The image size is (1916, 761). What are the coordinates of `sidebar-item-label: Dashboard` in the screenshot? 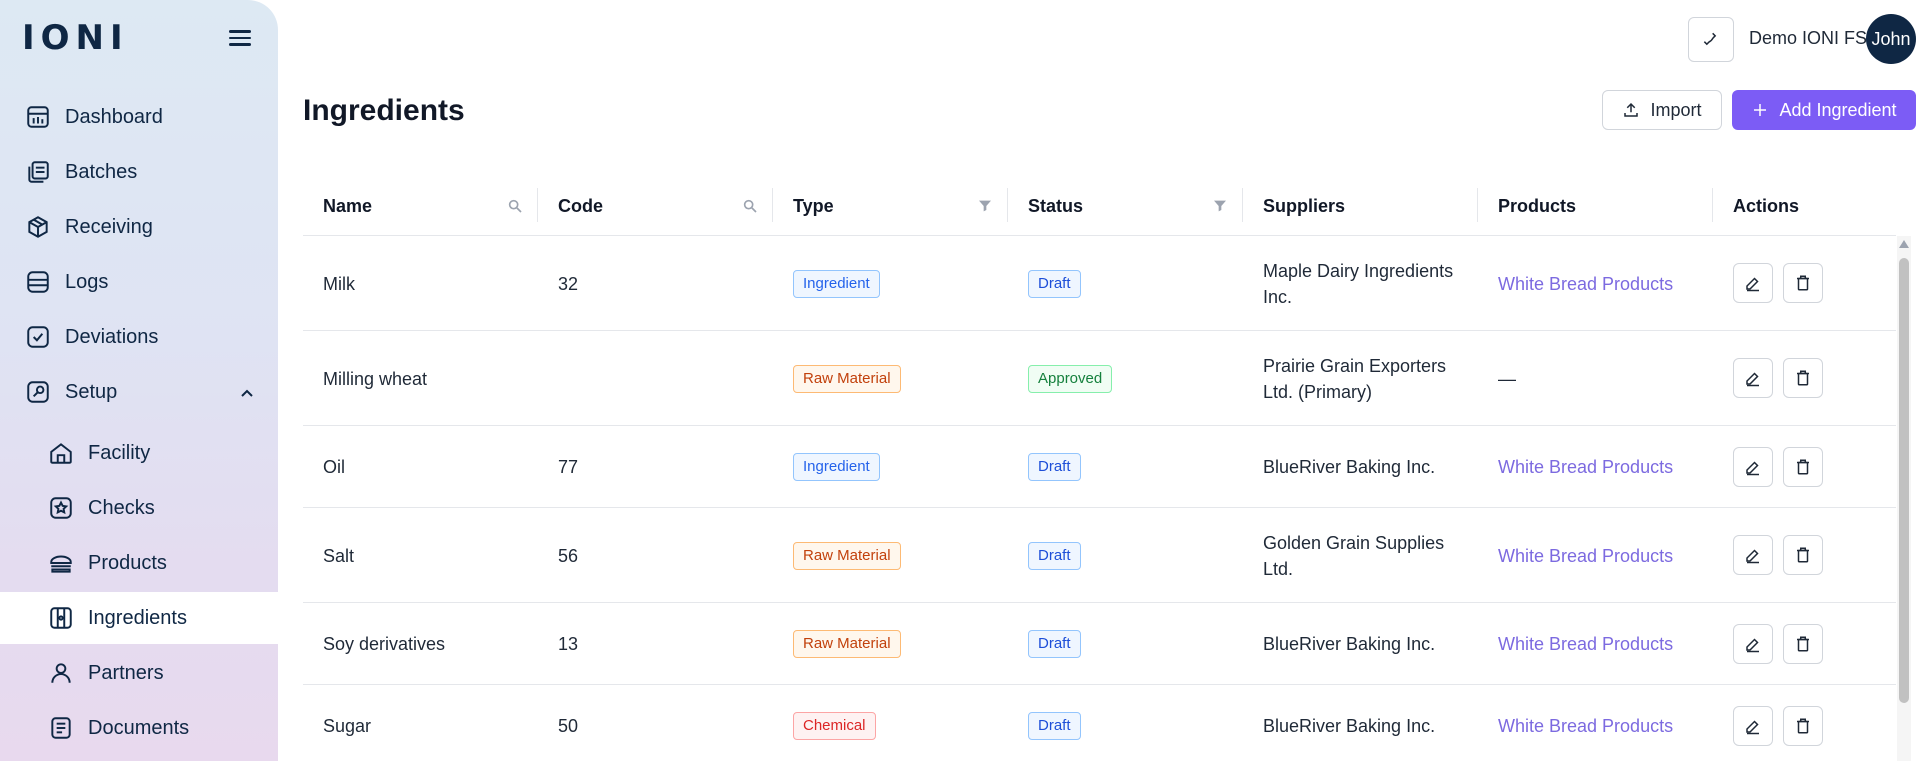 It's located at (114, 116).